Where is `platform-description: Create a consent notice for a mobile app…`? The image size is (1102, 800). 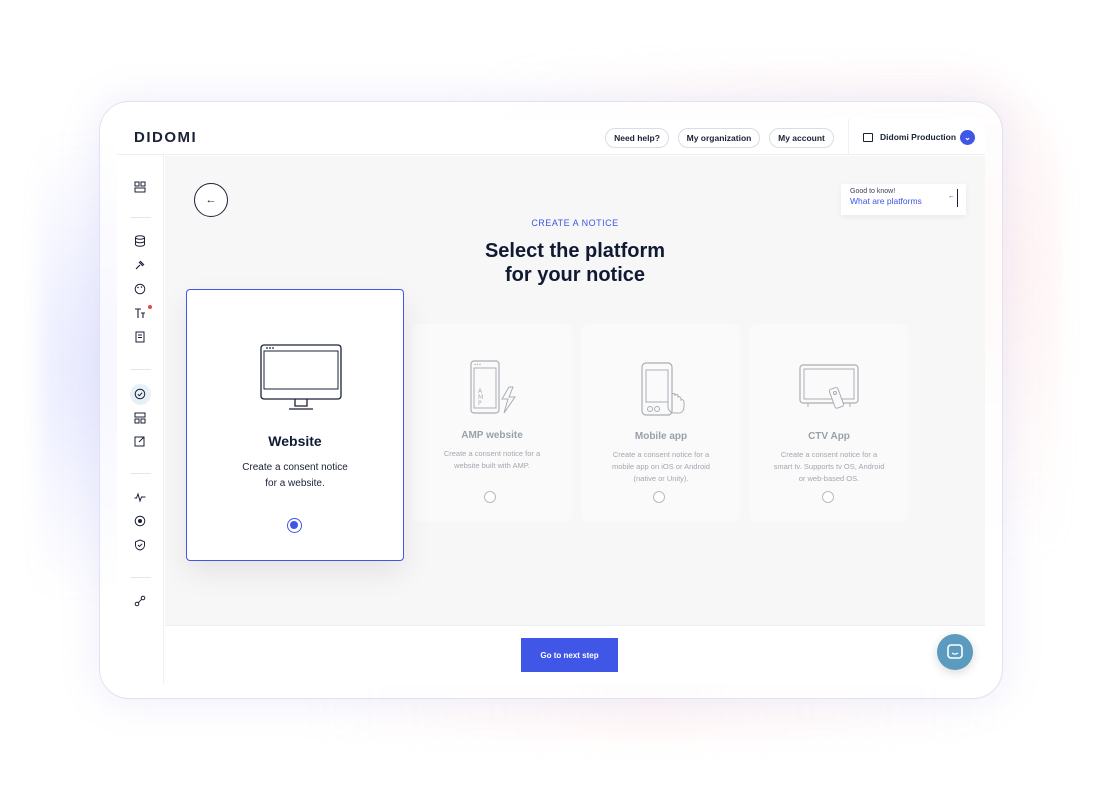
platform-description: Create a consent notice for a mobile app… is located at coordinates (661, 466).